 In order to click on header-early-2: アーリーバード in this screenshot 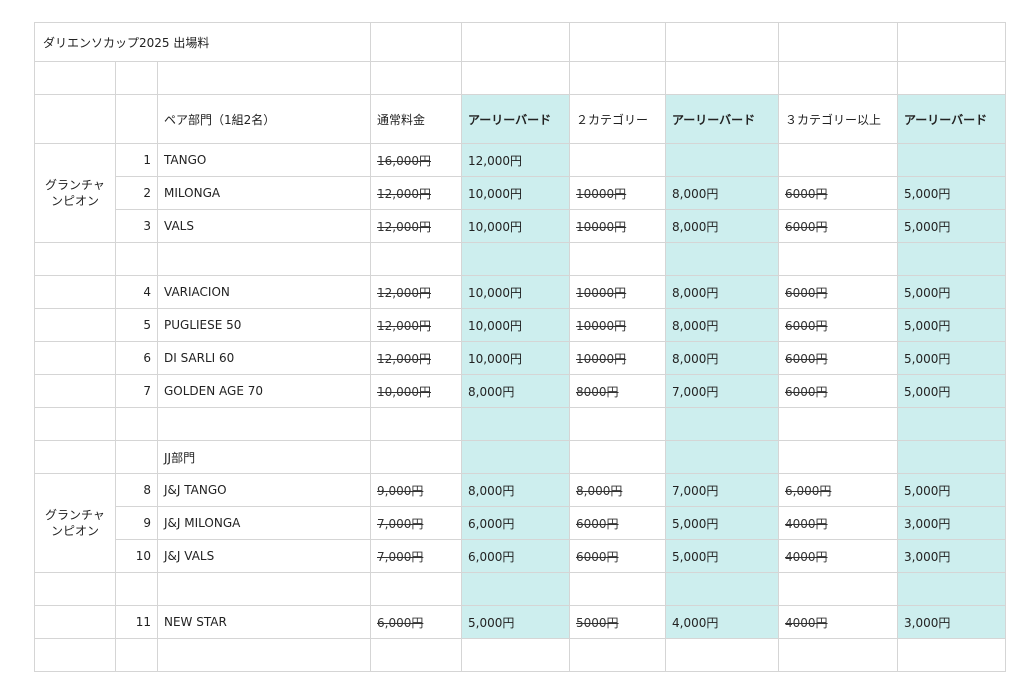, I will do `click(722, 119)`.